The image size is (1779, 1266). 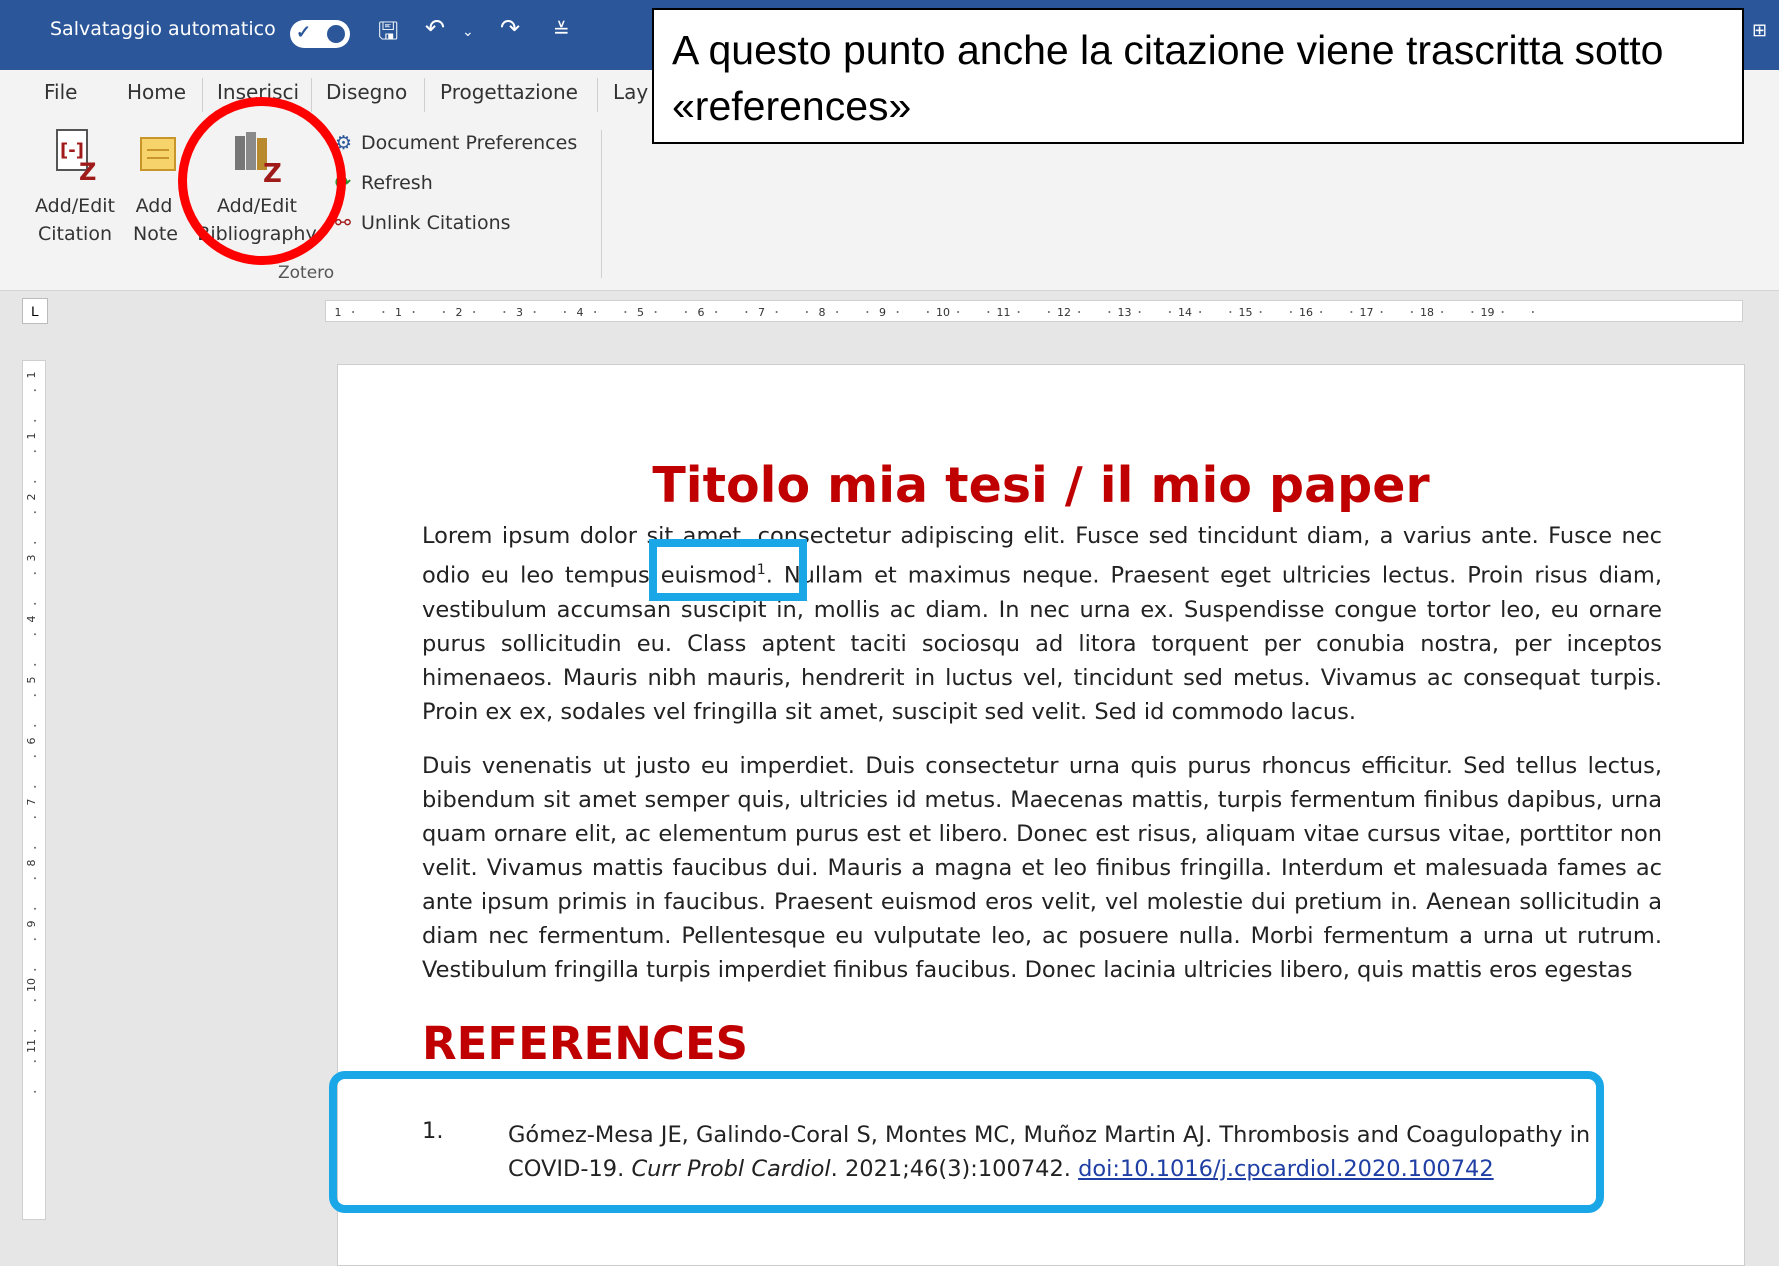 What do you see at coordinates (1041, 485) in the screenshot?
I see `document-title: Titolo mia tesi / il mio paper` at bounding box center [1041, 485].